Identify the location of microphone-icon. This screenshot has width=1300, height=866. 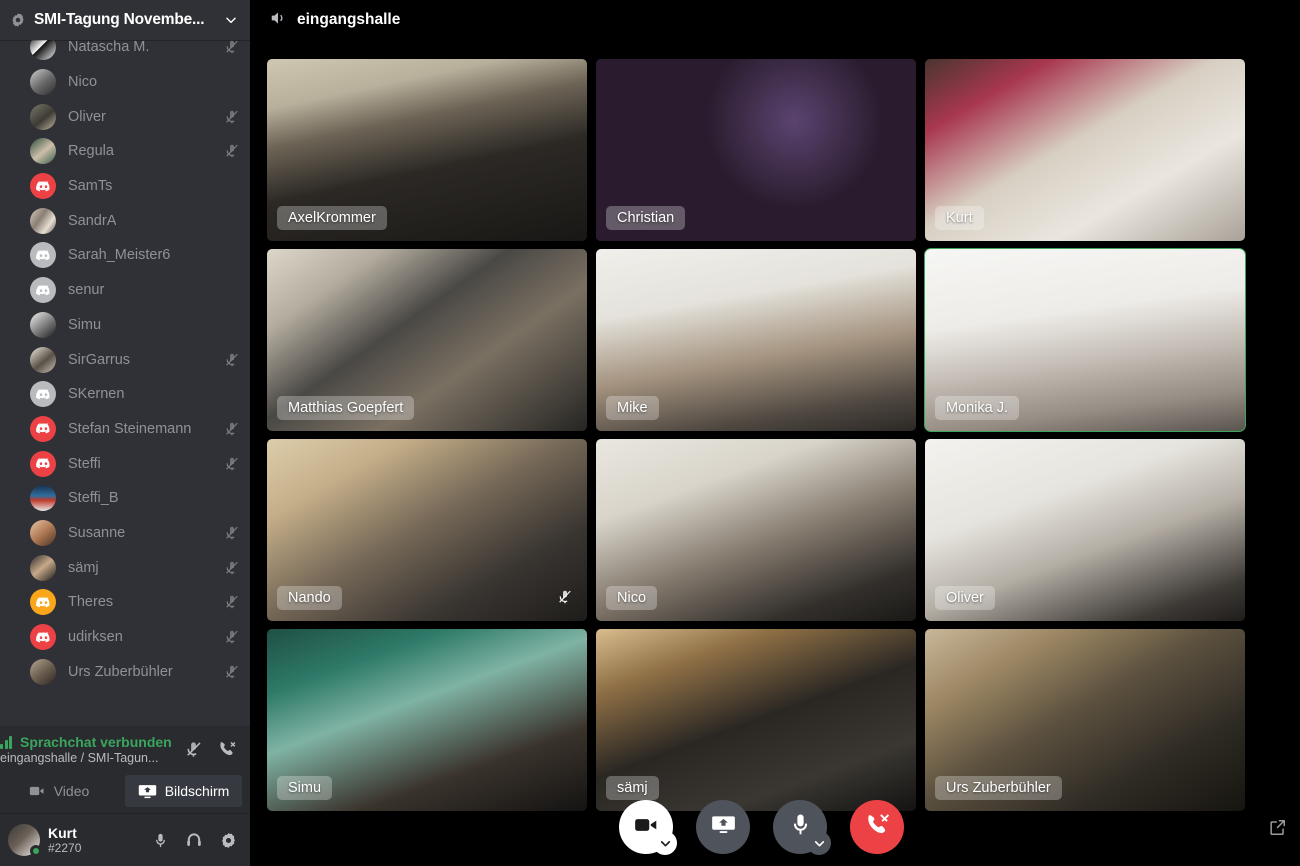
(160, 840).